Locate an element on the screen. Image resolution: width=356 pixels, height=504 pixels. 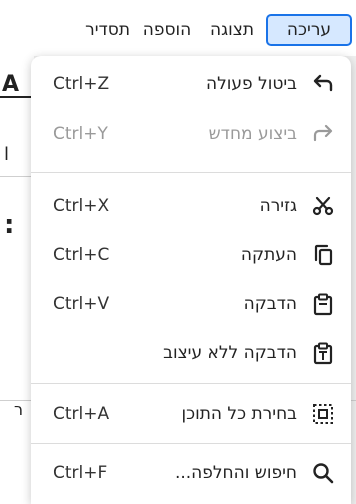
menu-item-select-all: בחירת כל התוכן Ctrl+A is located at coordinates (191, 414).